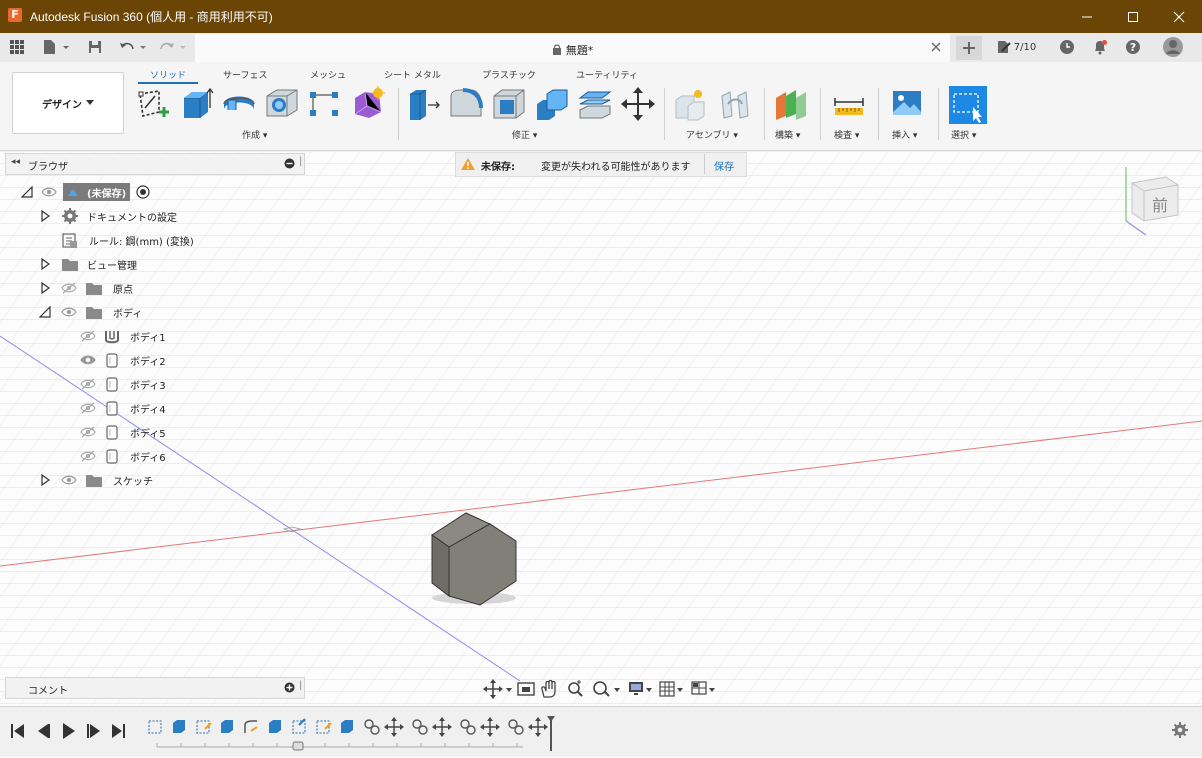 This screenshot has width=1202, height=758. What do you see at coordinates (1100, 47) in the screenshot?
I see `notifications-button` at bounding box center [1100, 47].